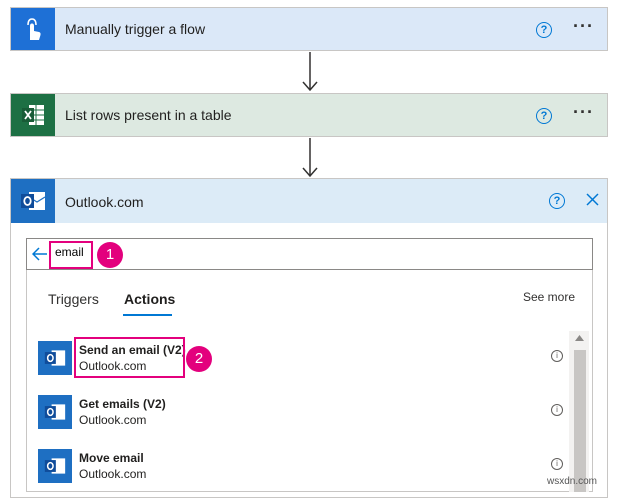  I want to click on action-row-get-emails: Get emails (V2) Outlook.com i, so click(303, 413).